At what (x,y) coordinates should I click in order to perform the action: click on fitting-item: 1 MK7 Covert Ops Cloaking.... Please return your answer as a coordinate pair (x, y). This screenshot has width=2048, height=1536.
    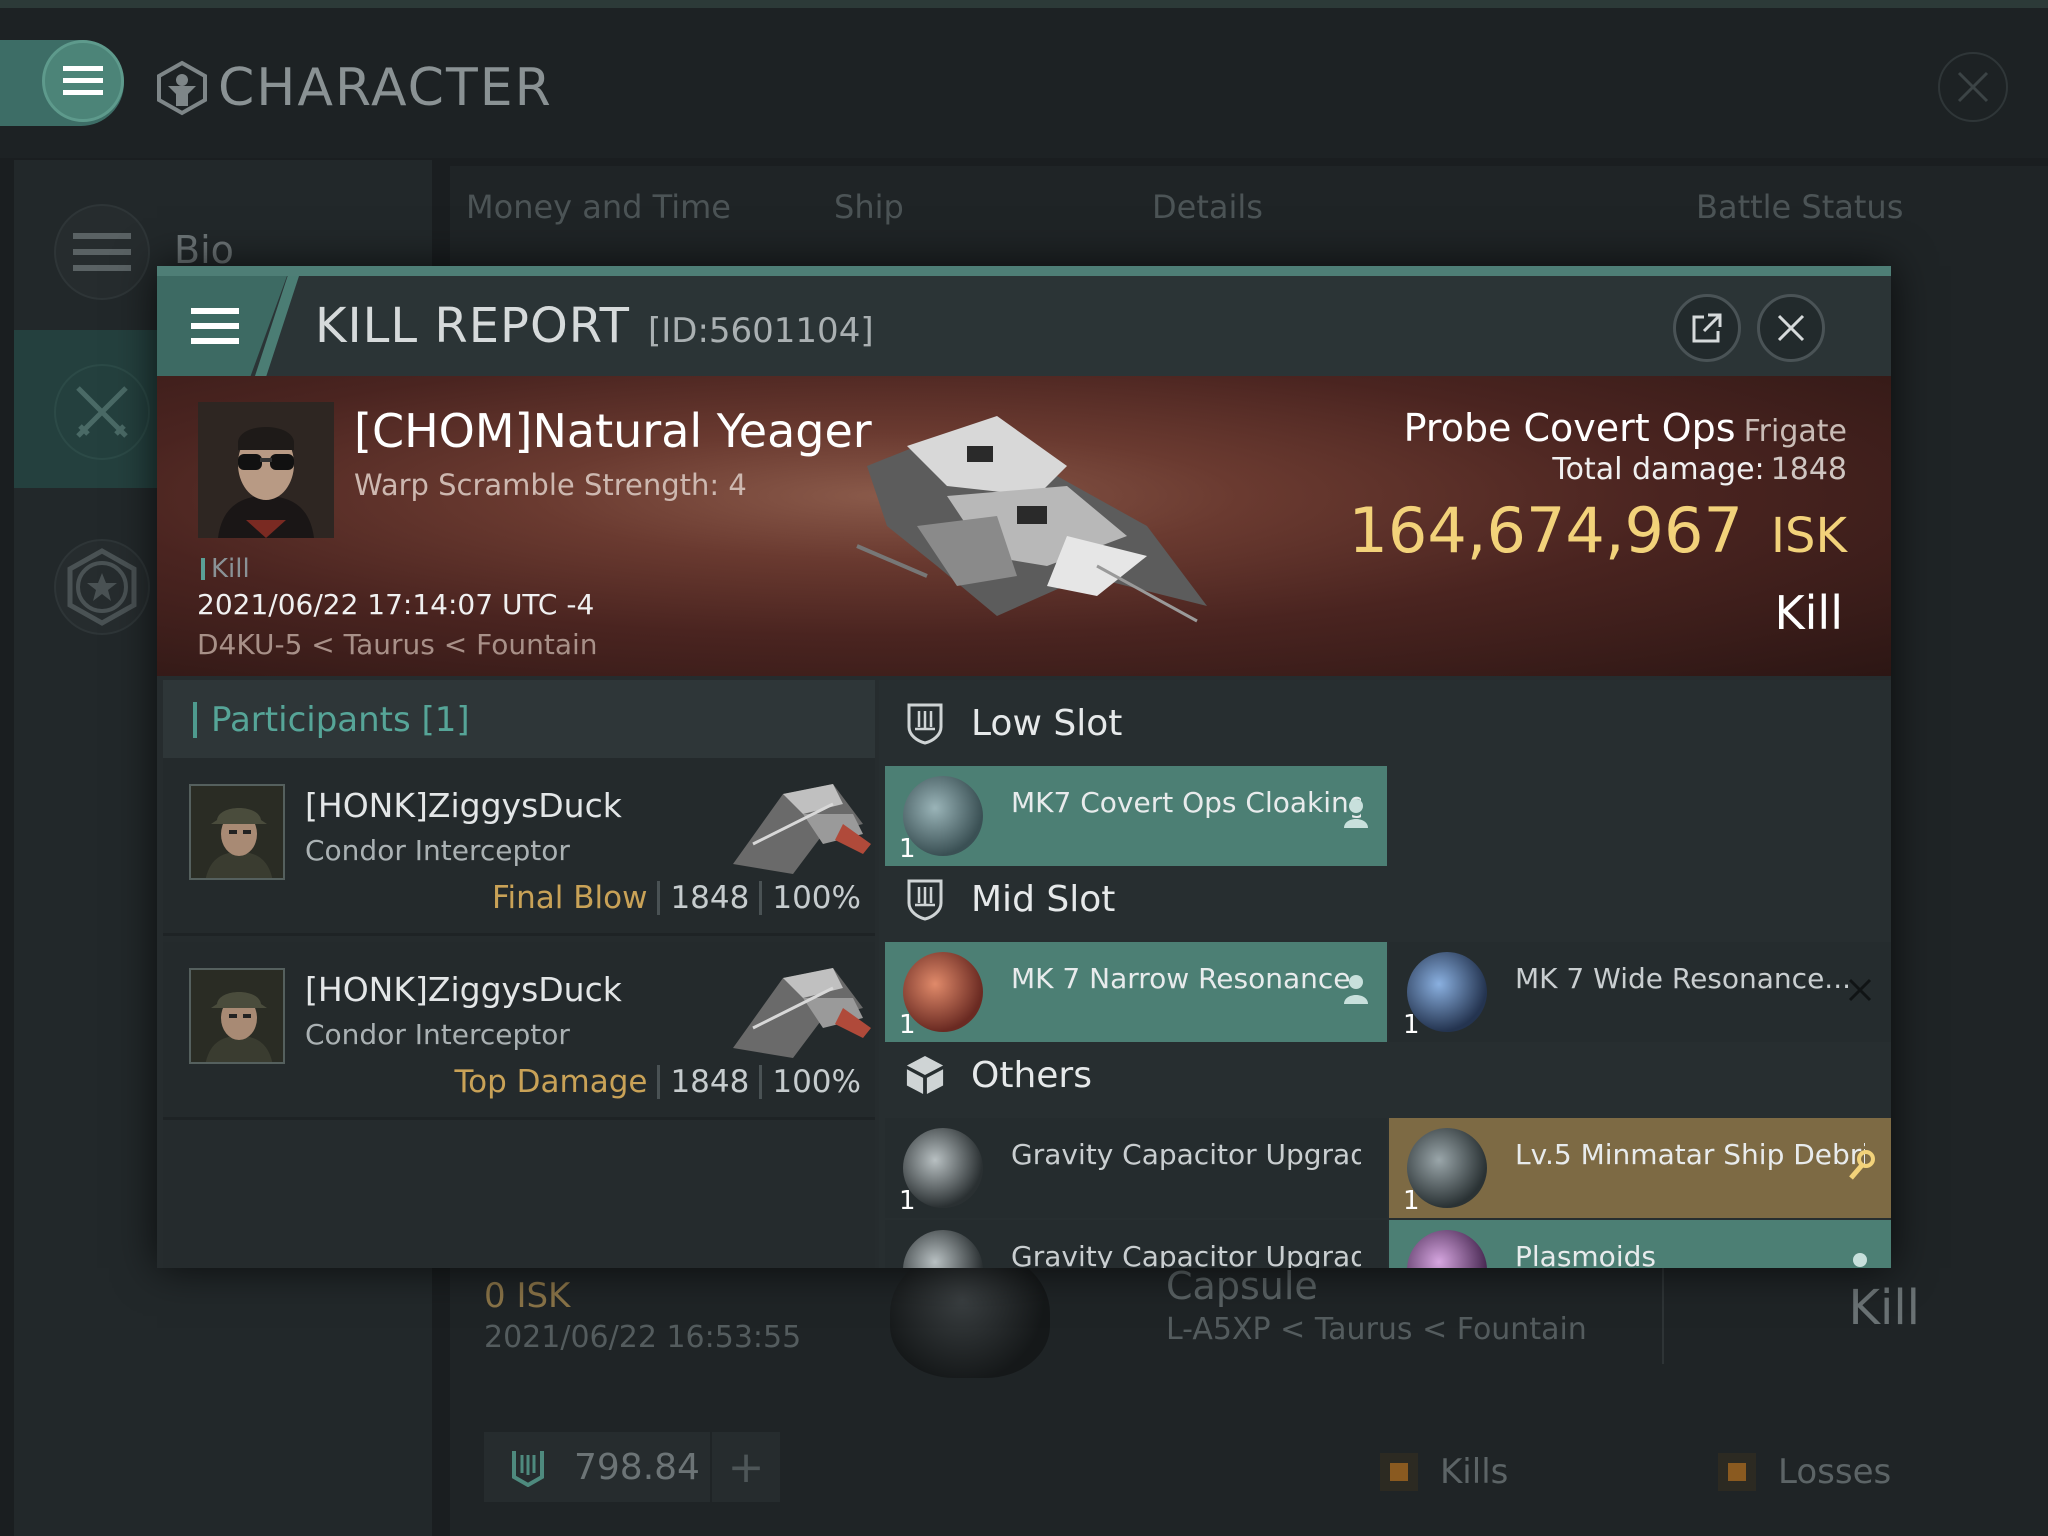
    Looking at the image, I should click on (1136, 816).